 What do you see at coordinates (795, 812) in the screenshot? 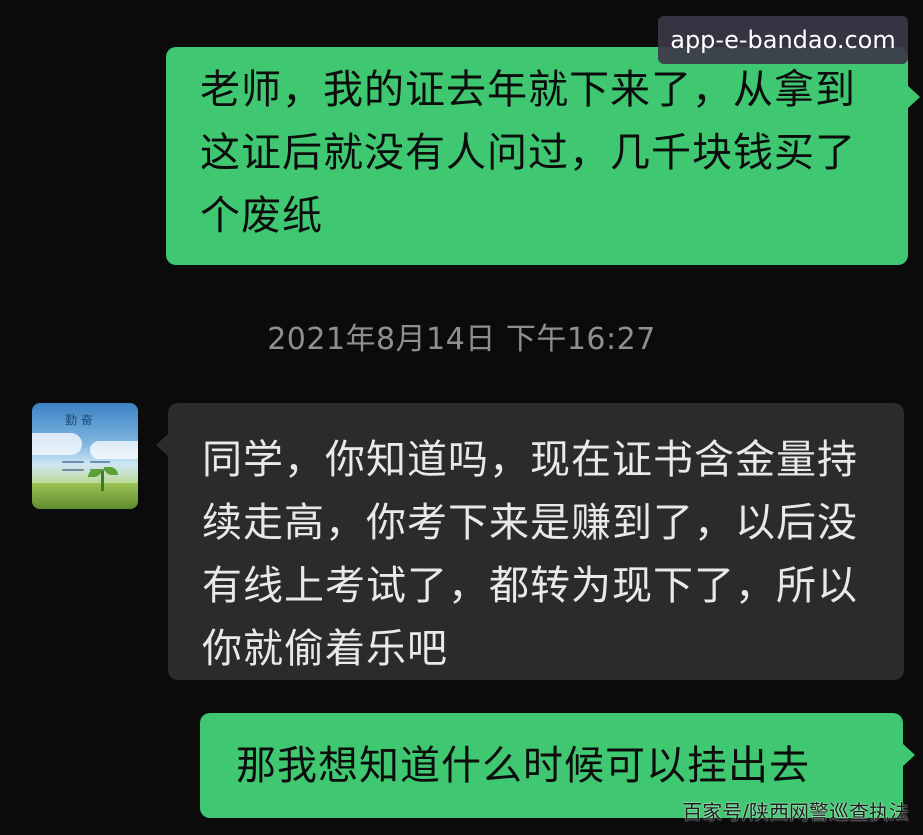
I see `source-watermark: 百家号/陕西网警巡查执法` at bounding box center [795, 812].